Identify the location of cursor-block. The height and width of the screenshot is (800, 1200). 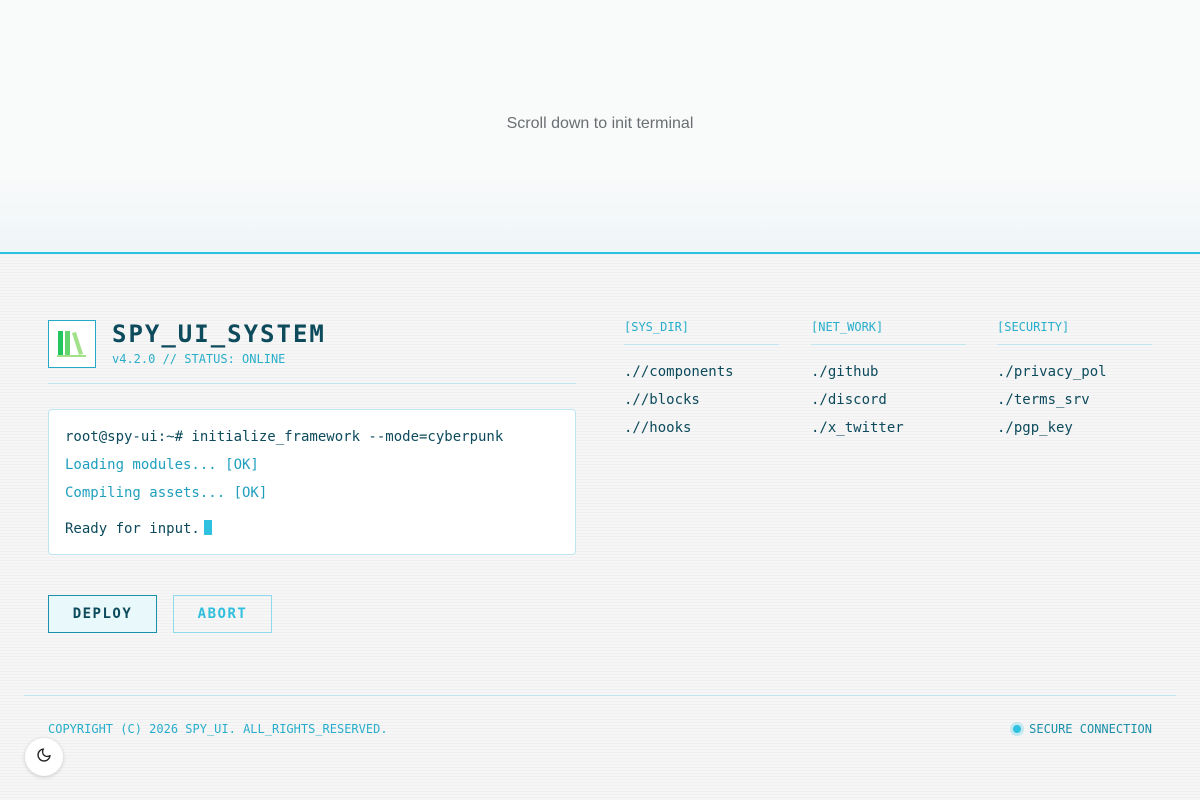
(207, 527).